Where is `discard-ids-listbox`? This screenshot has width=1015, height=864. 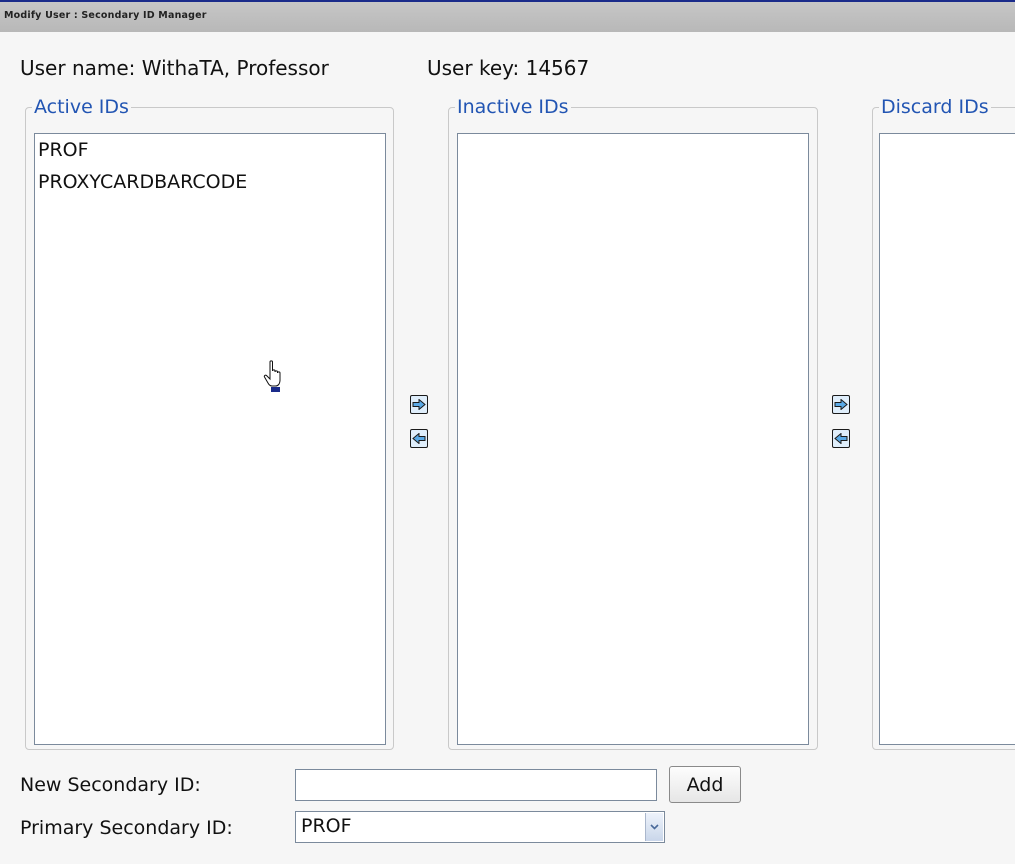 discard-ids-listbox is located at coordinates (947, 439).